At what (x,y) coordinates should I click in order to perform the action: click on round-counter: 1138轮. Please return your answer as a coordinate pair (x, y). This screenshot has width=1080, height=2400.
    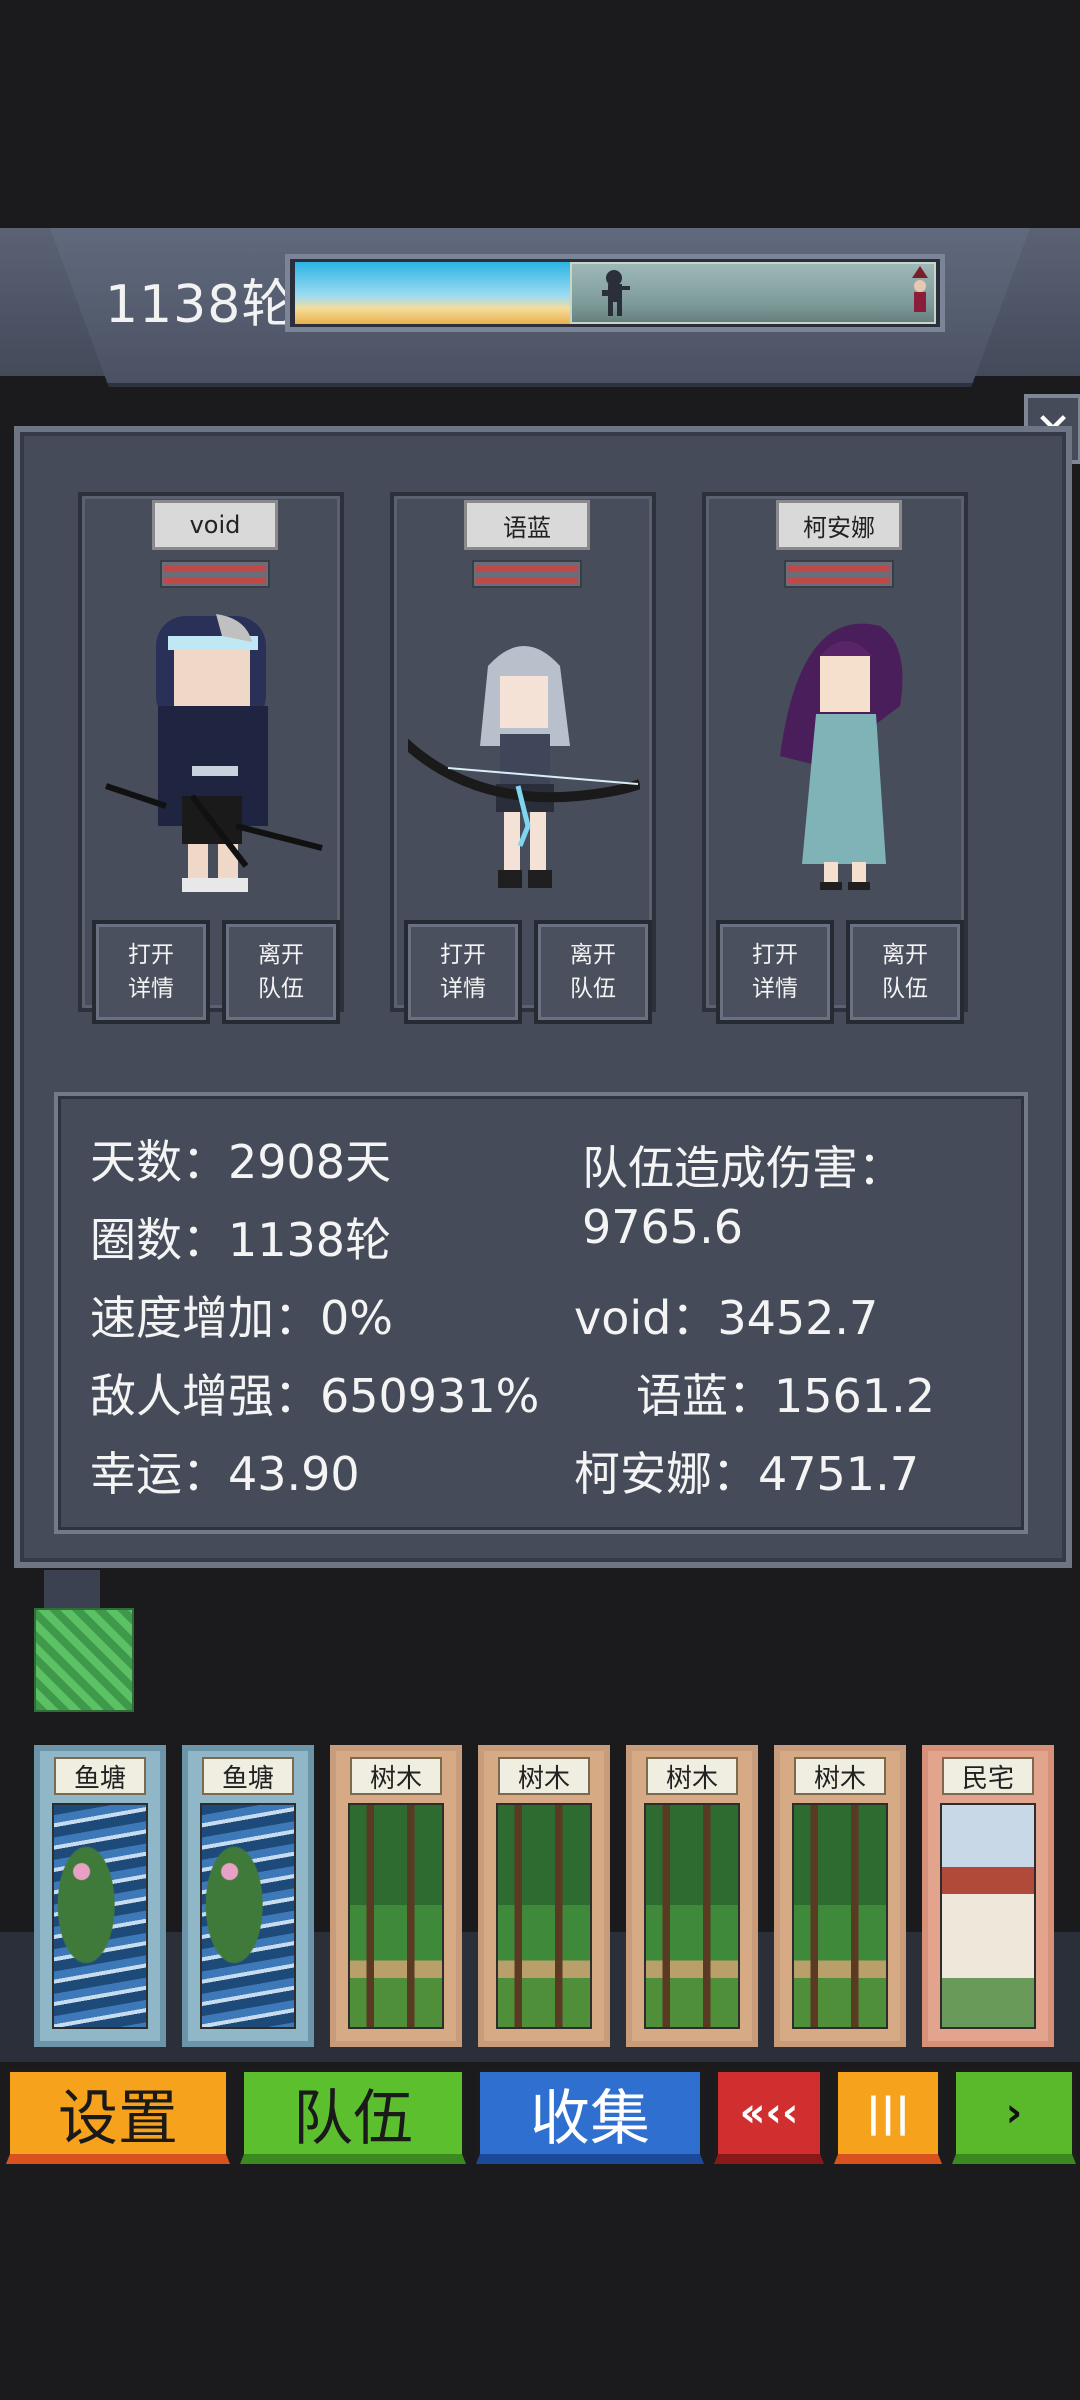
    Looking at the image, I should click on (200, 305).